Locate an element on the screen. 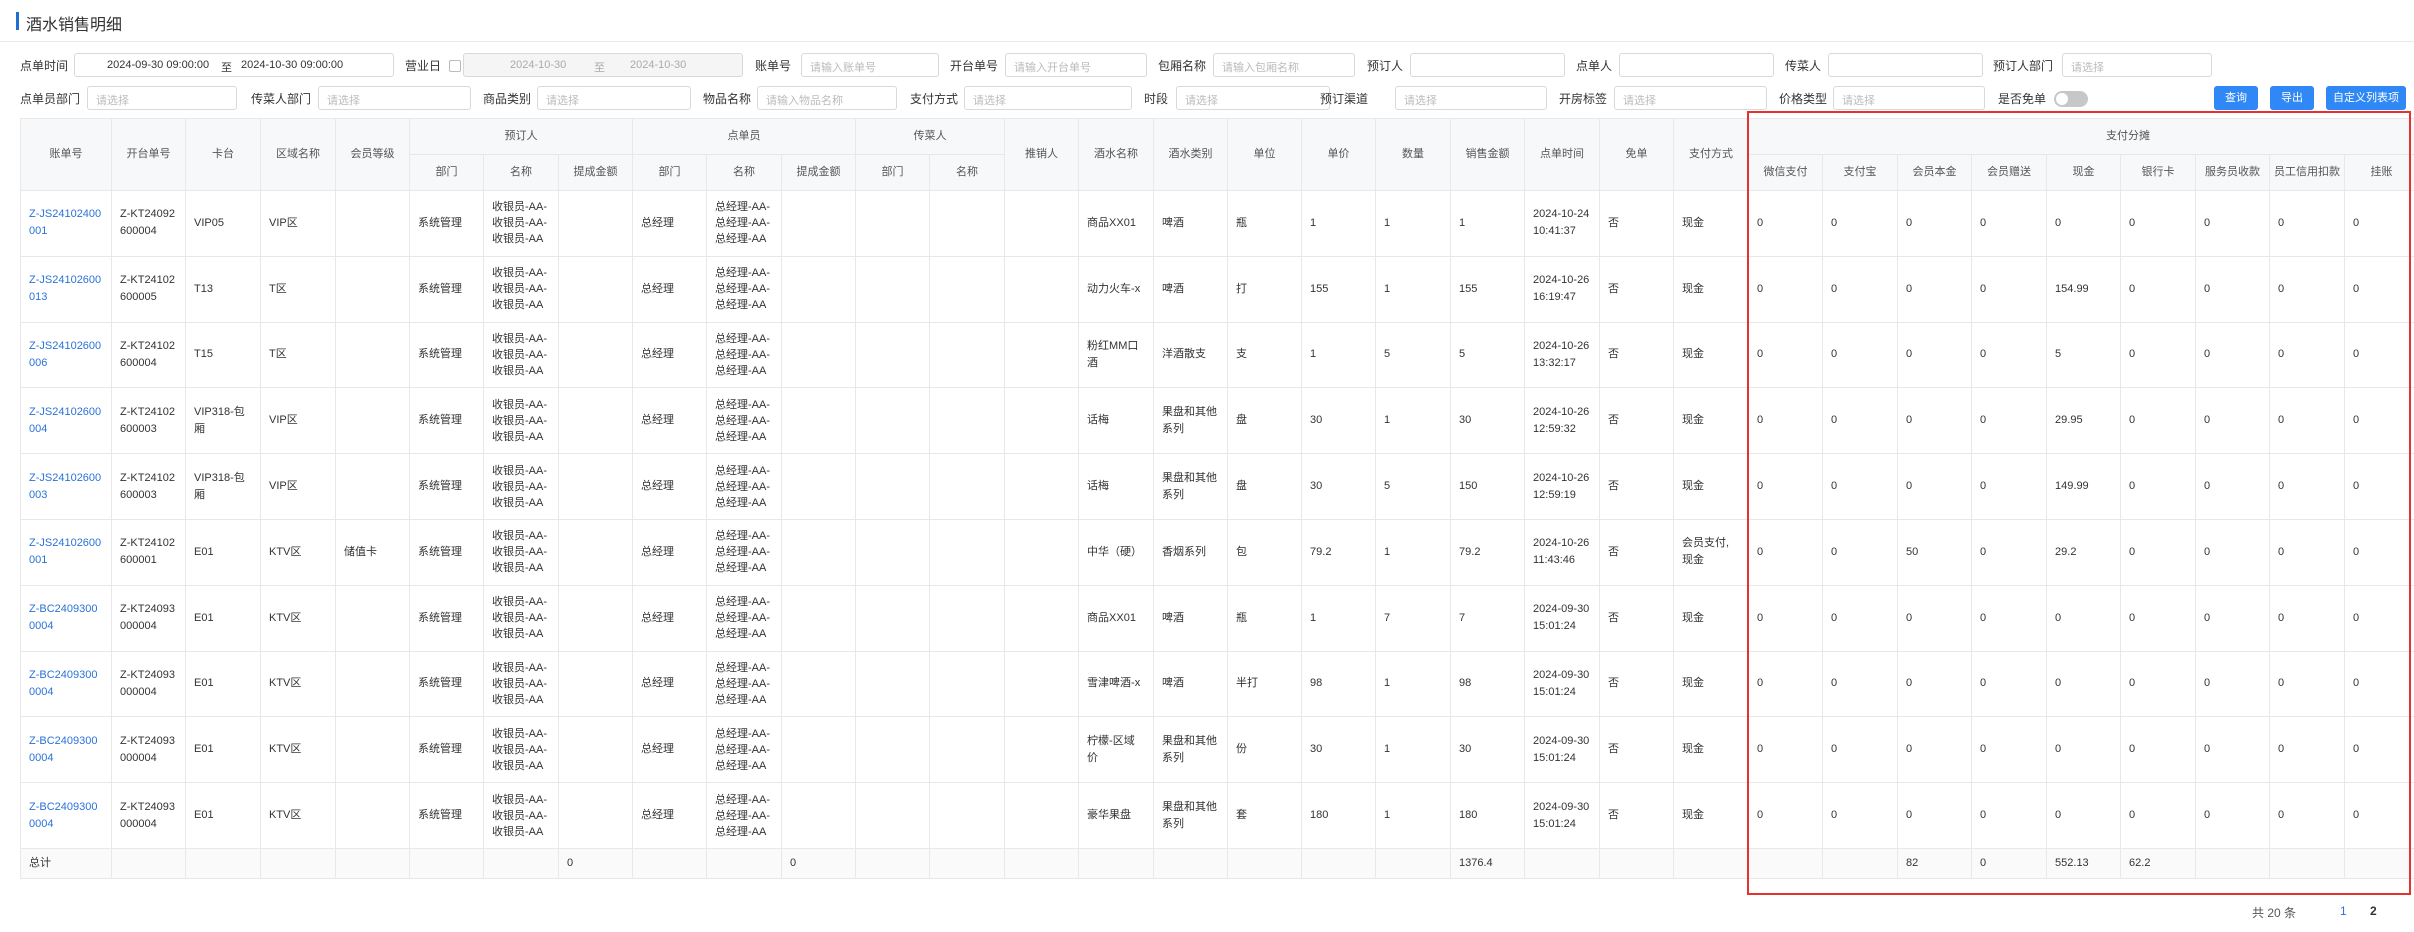 The height and width of the screenshot is (932, 2414). cell-bill-no: Z-JS24102600001 is located at coordinates (66, 552).